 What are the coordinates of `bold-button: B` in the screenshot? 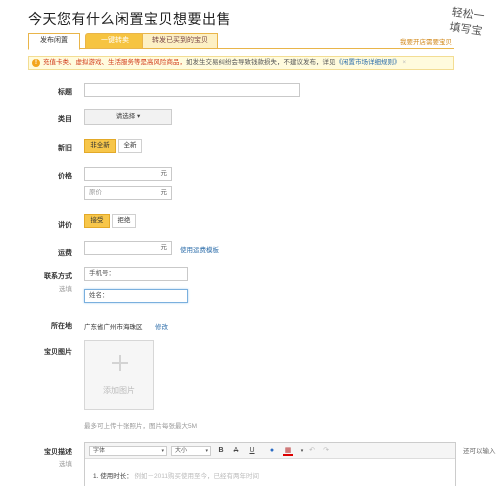 It's located at (221, 451).